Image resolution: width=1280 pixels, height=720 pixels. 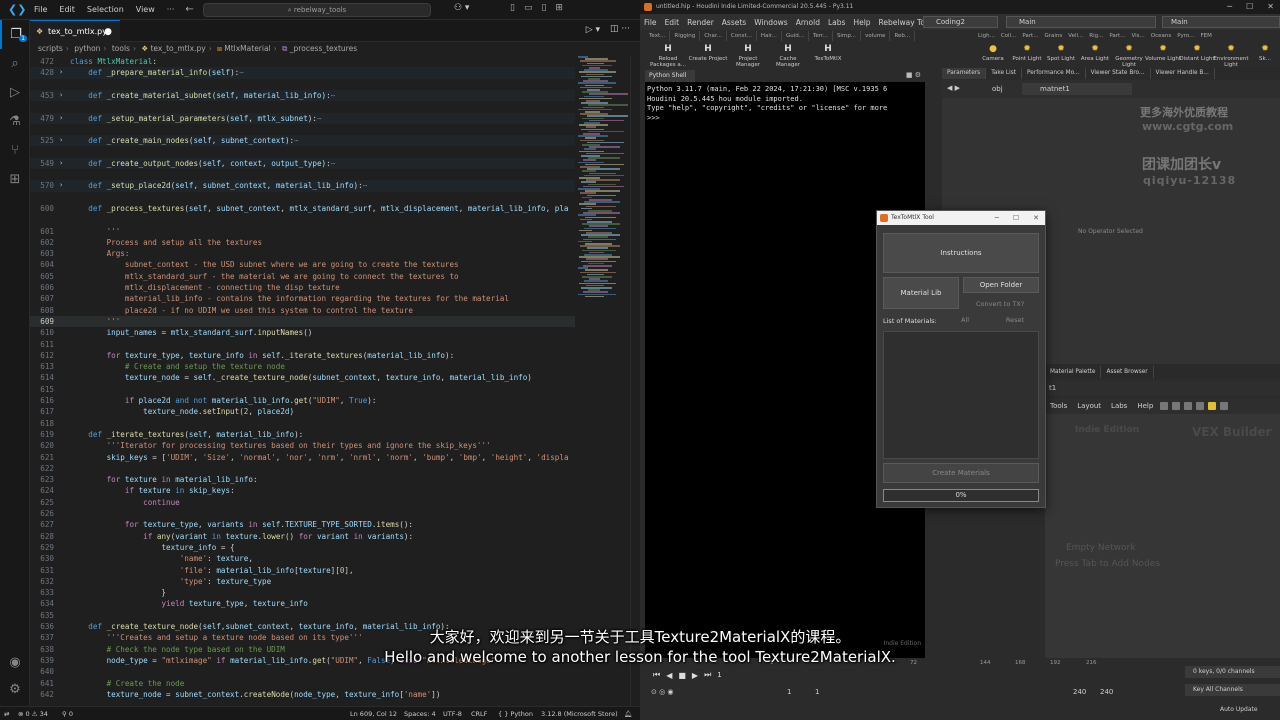 What do you see at coordinates (656, 675) in the screenshot?
I see `jump-start-icon: ⏮` at bounding box center [656, 675].